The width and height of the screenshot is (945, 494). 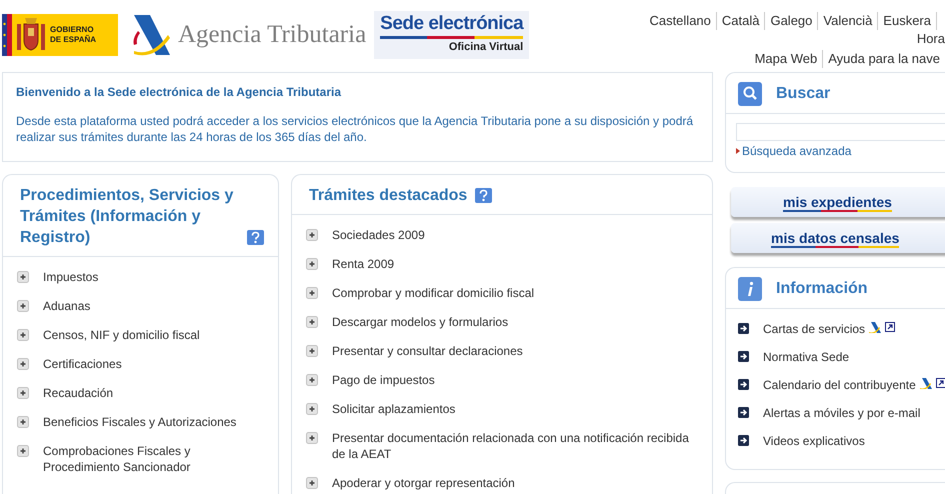 What do you see at coordinates (156, 459) in the screenshot?
I see `procedure-link: Comprobaciones Fiscales y Procedimiento Sancionador` at bounding box center [156, 459].